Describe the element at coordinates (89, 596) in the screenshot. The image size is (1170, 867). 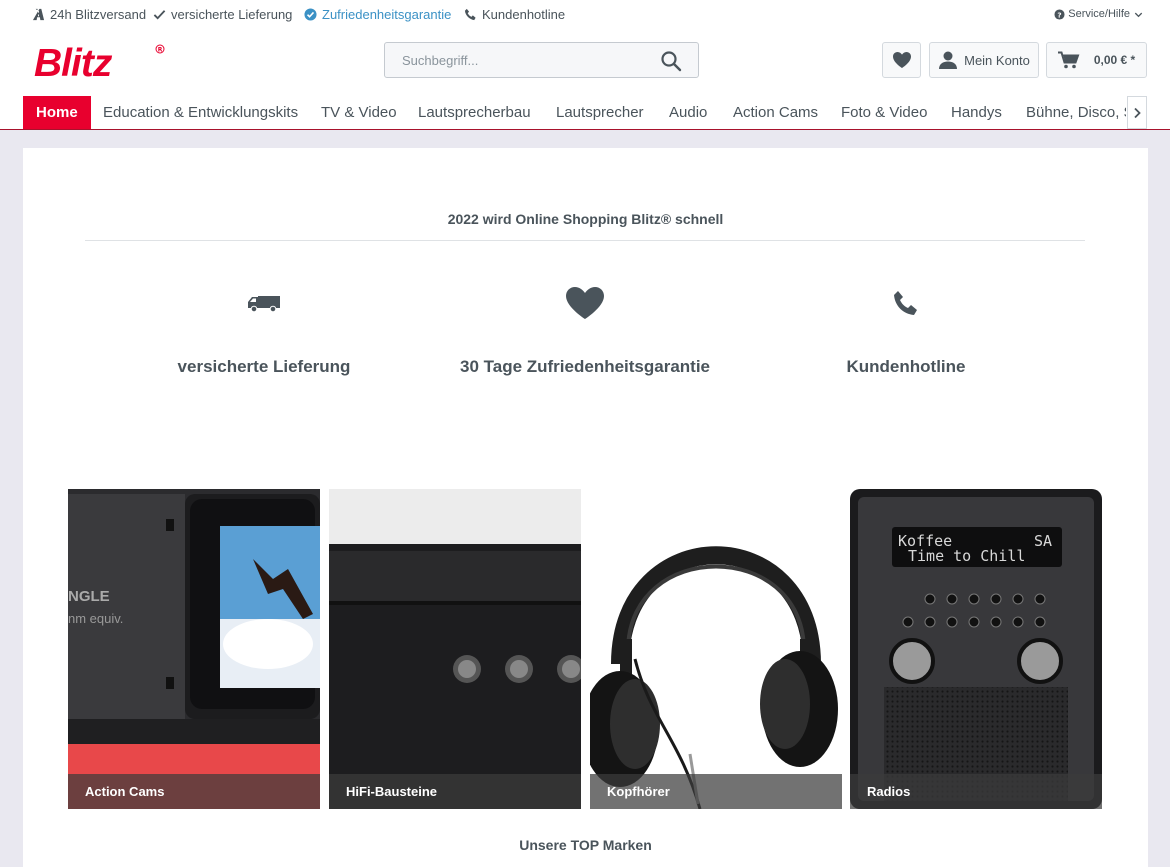
I see `camera-text-1: NGLE` at that location.